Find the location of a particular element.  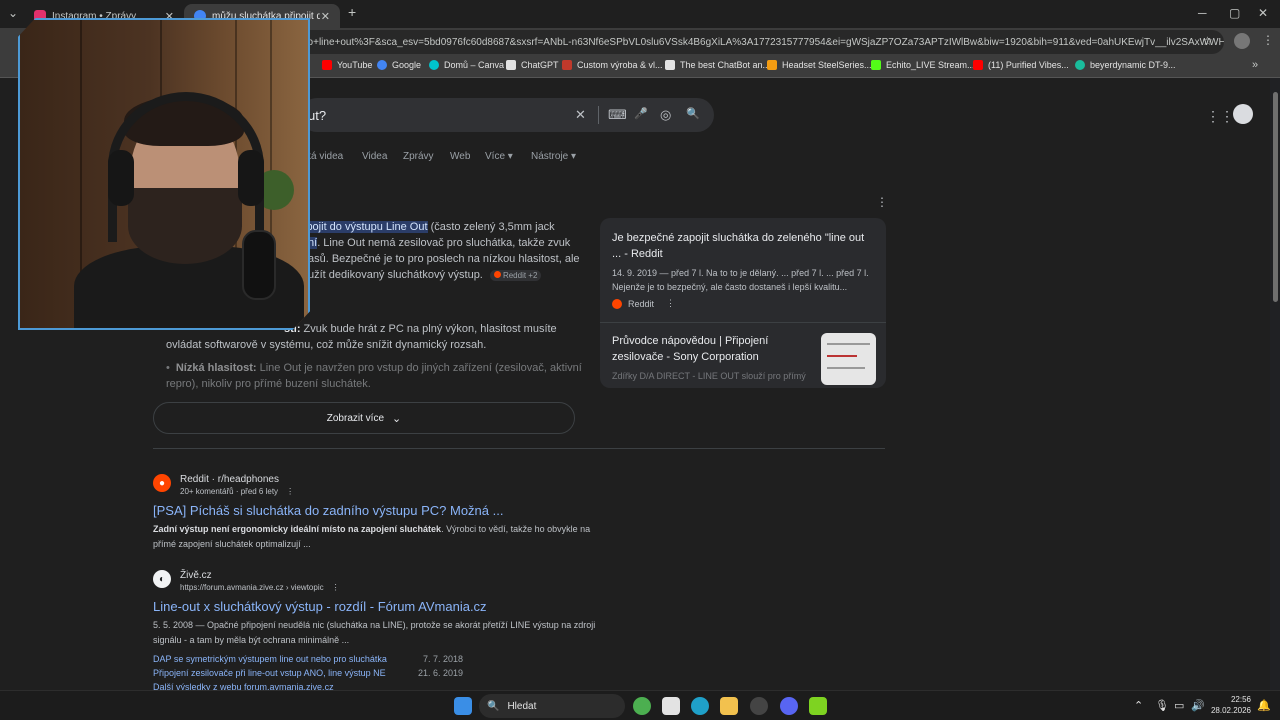

taskbar: 🔍 Hledat ⌃ 🎙 ▭ 🔊 22:56 28.02.2026 🔔 is located at coordinates (640, 705).